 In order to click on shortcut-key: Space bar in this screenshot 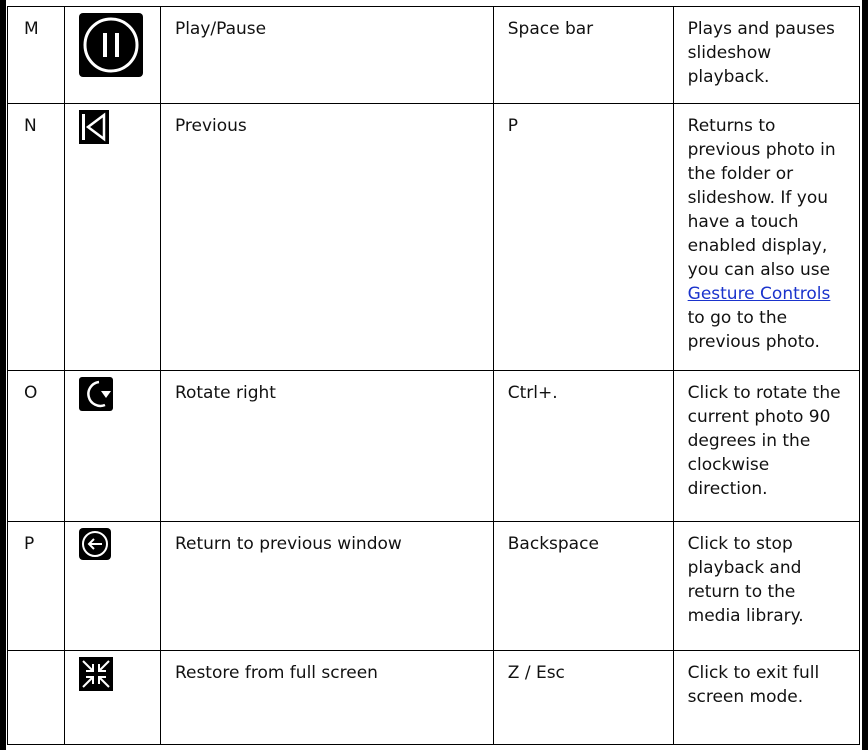, I will do `click(583, 55)`.